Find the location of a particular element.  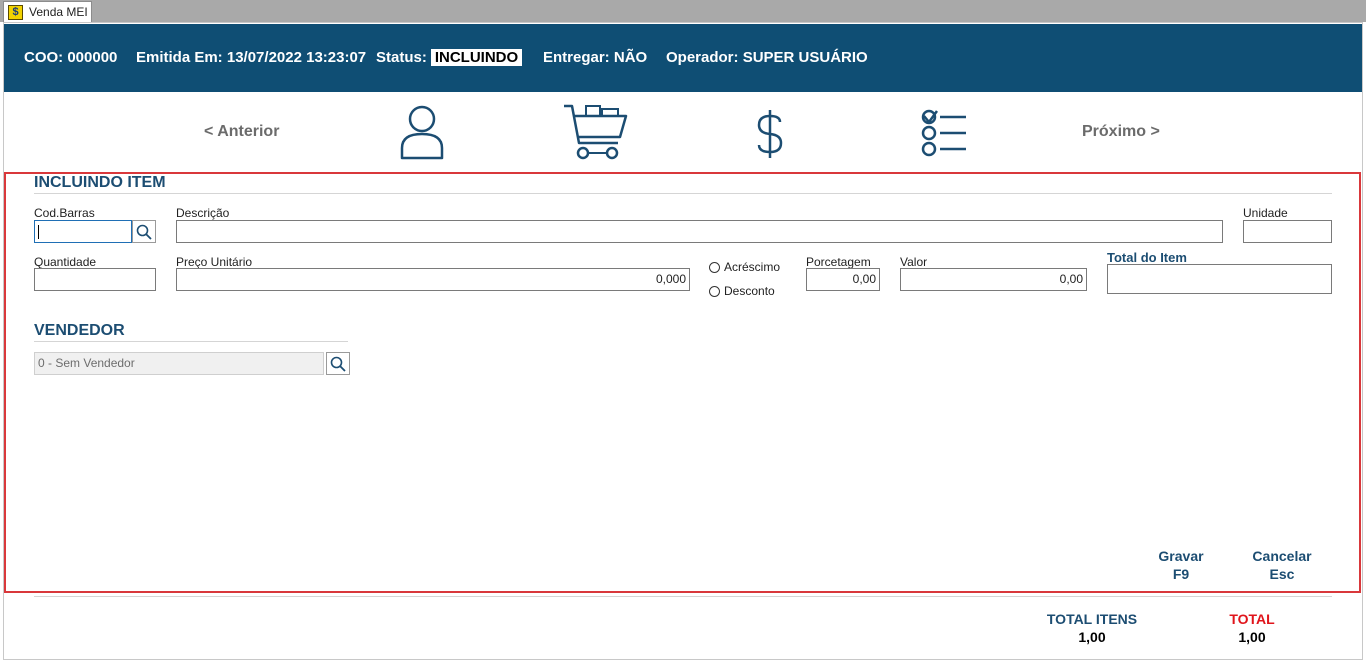

total-itens-label: TOTAL ITENS is located at coordinates (1092, 619).